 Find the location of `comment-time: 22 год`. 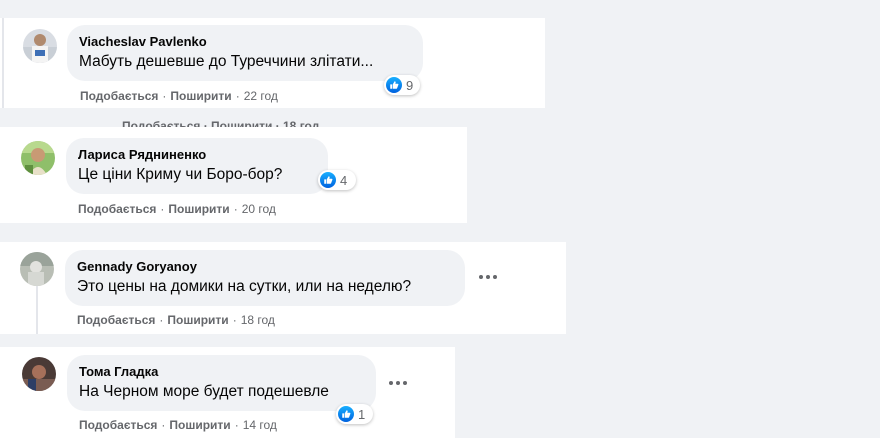

comment-time: 22 год is located at coordinates (261, 96).